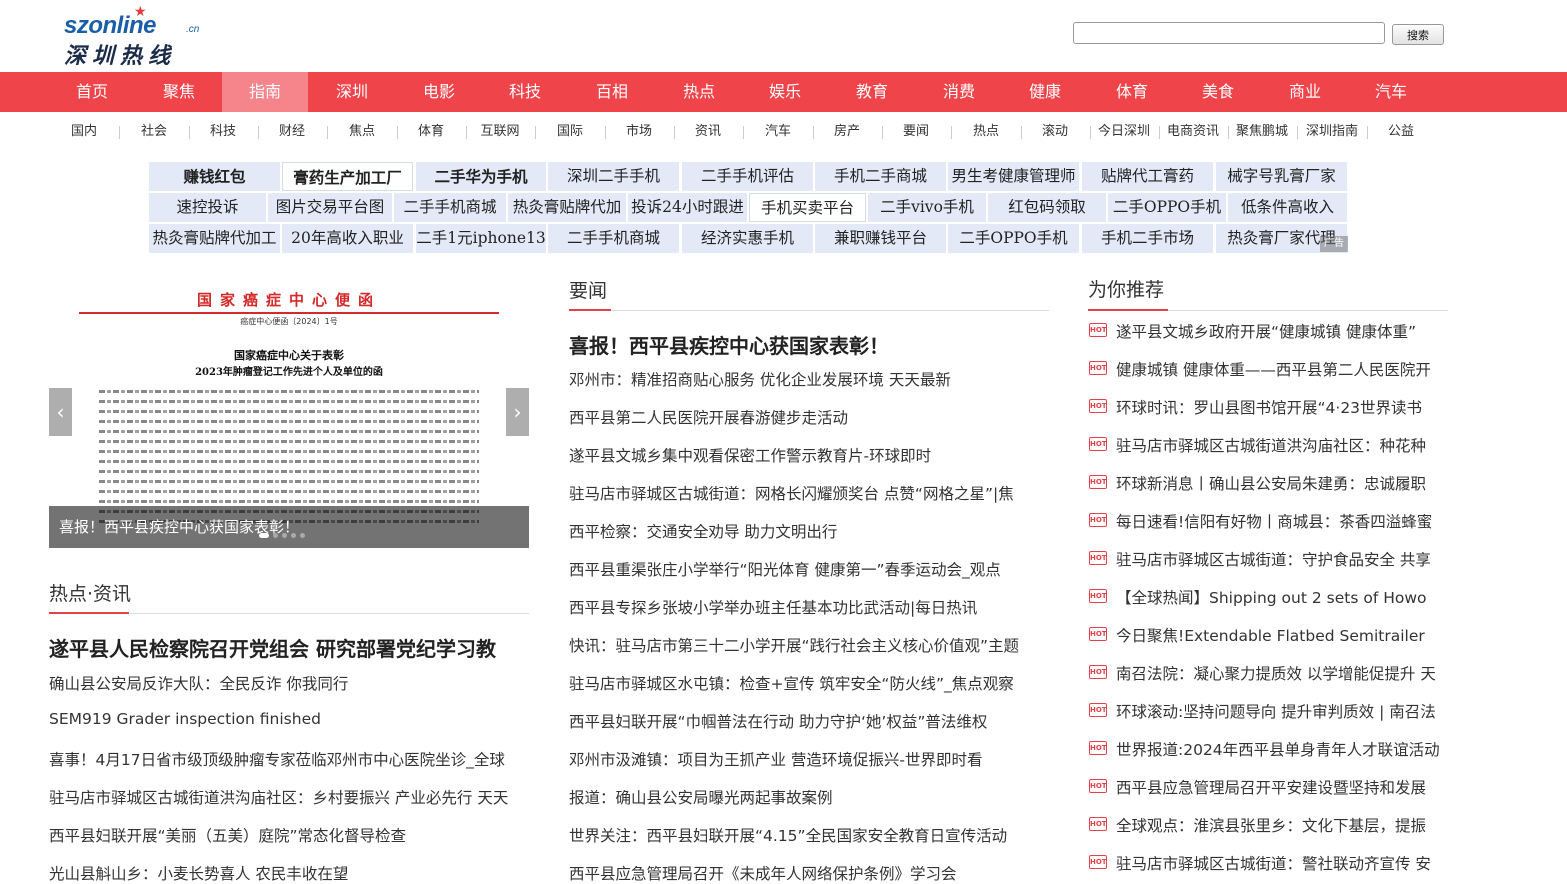  What do you see at coordinates (1401, 132) in the screenshot?
I see `sub-nav-item: 公益` at bounding box center [1401, 132].